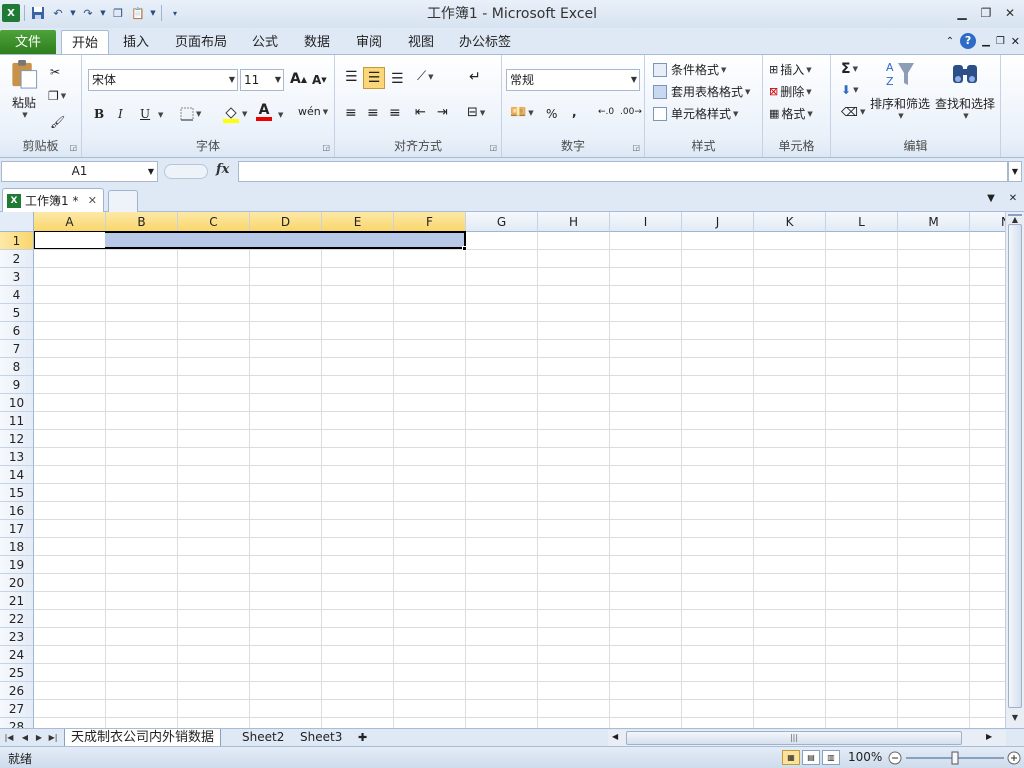  What do you see at coordinates (55, 72) in the screenshot?
I see `cut-icon: ✂` at bounding box center [55, 72].